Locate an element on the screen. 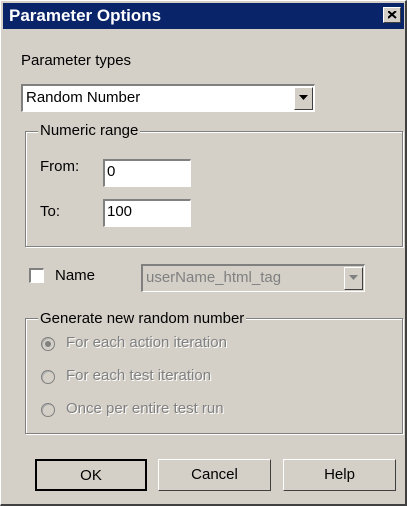  name-dropdown-arrow-button is located at coordinates (353, 278).